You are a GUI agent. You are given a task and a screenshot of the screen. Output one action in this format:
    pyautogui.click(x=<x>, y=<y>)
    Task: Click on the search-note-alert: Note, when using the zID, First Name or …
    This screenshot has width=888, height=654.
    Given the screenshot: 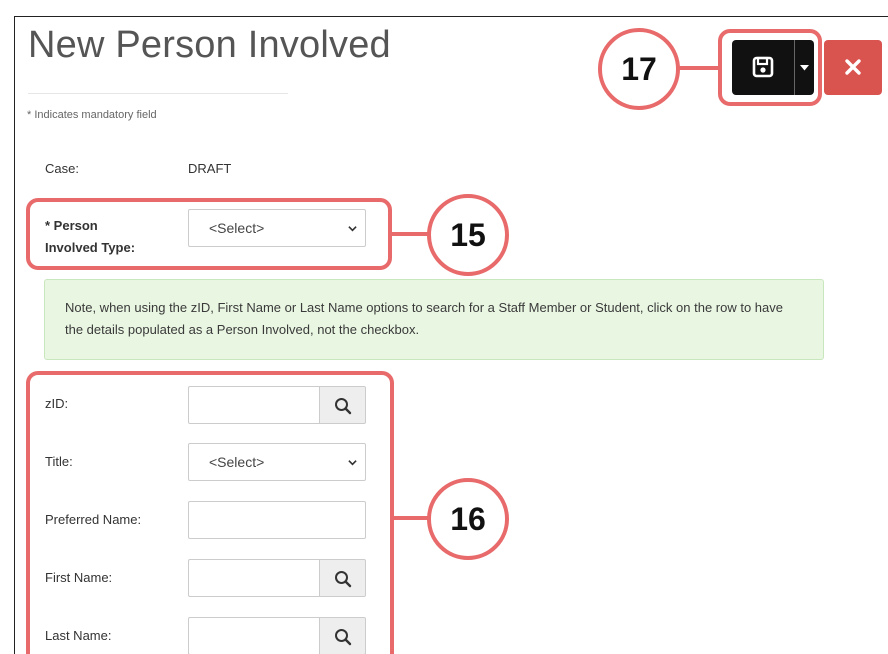 What is the action you would take?
    pyautogui.click(x=434, y=319)
    